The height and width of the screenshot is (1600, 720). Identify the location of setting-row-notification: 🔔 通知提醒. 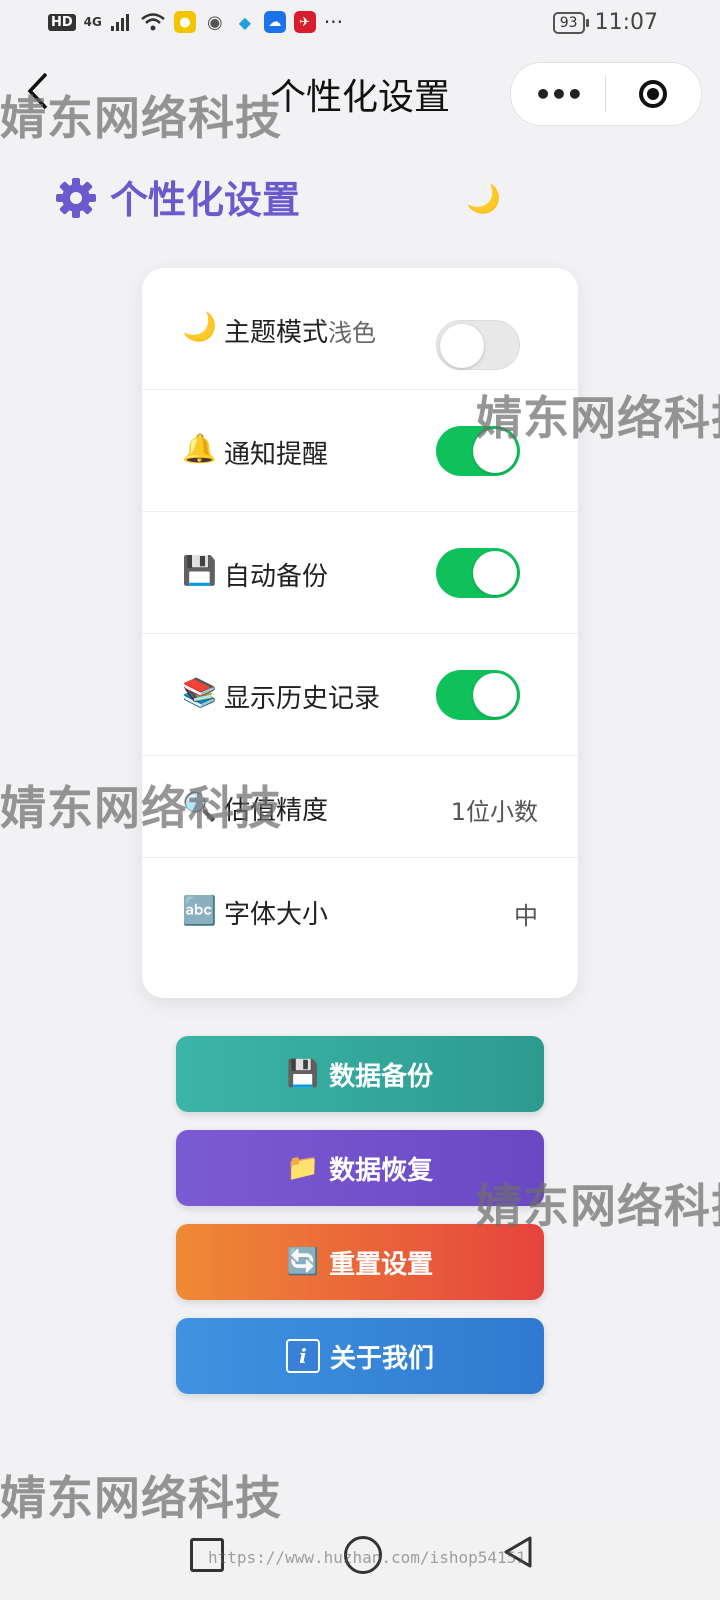
(360, 451).